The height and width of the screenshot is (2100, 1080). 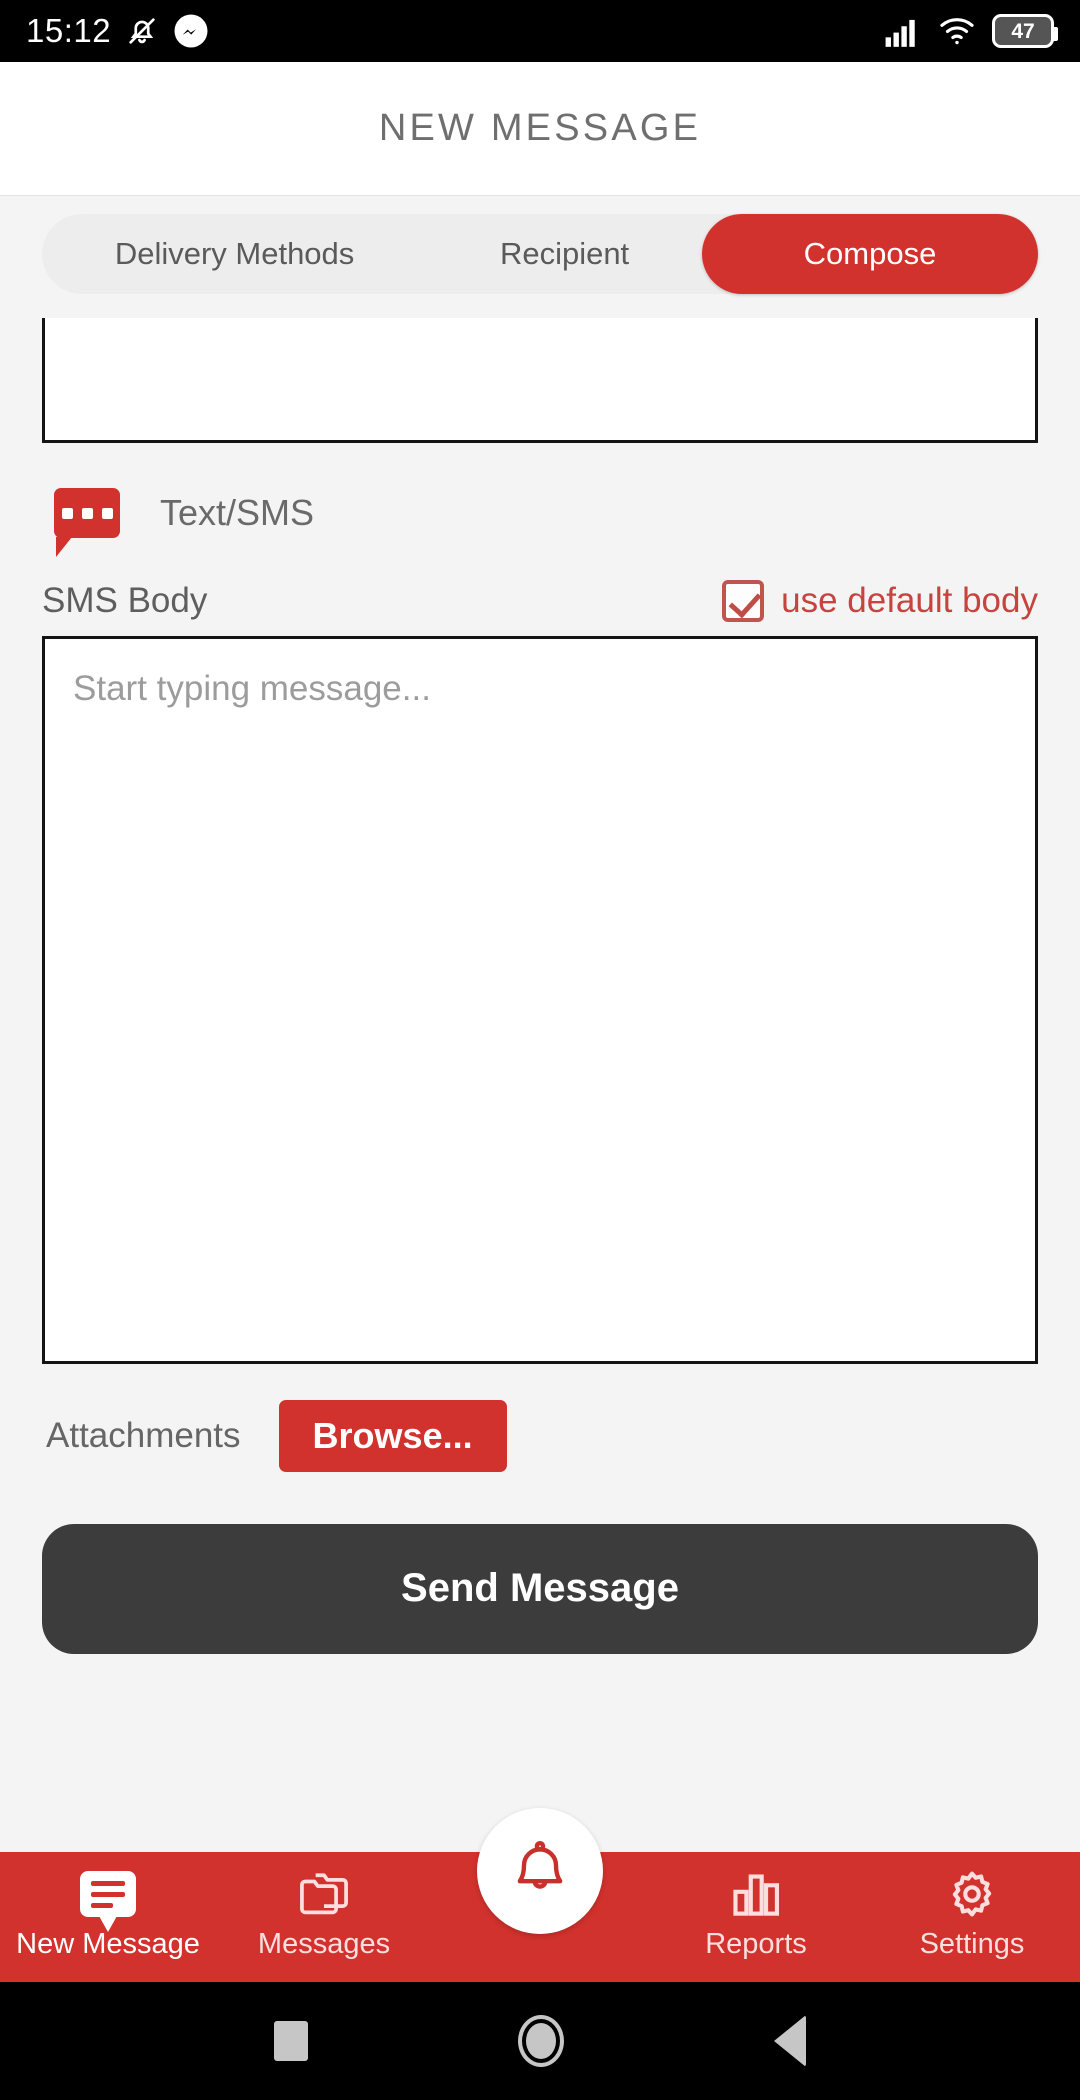 I want to click on messenger-icon, so click(x=191, y=31).